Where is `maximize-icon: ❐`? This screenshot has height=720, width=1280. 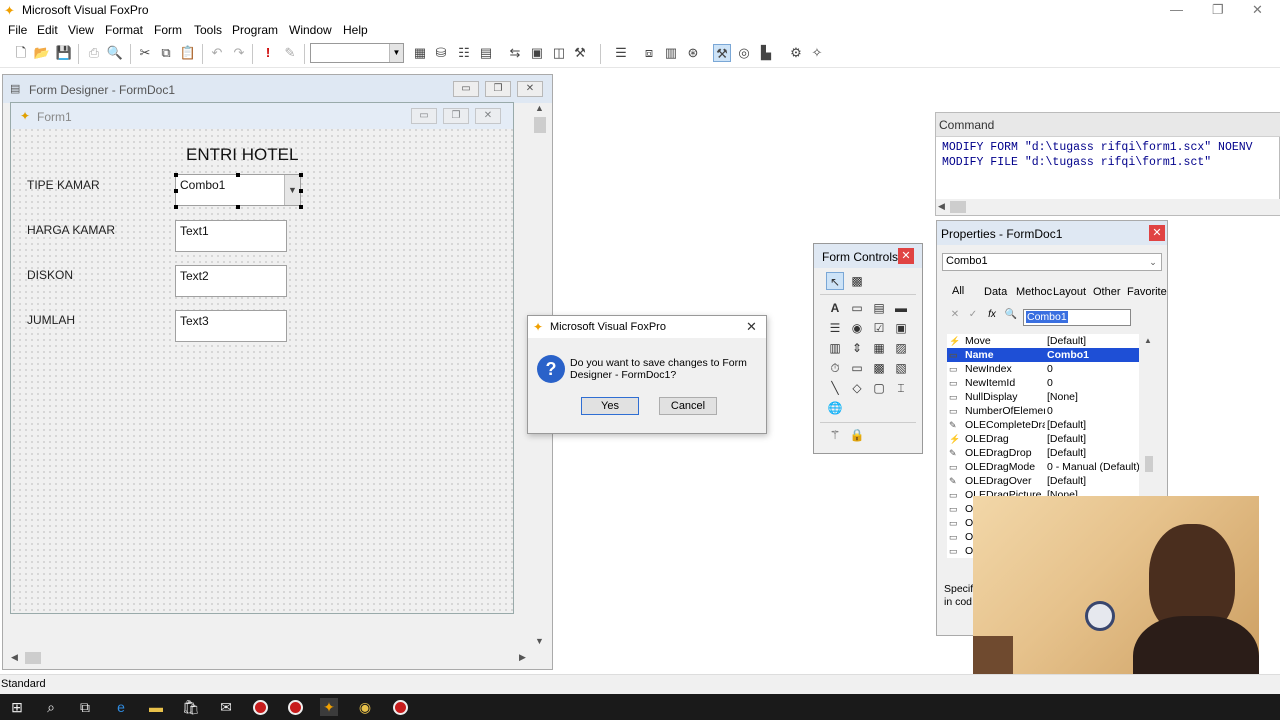
maximize-icon: ❐ is located at coordinates (1218, 10).